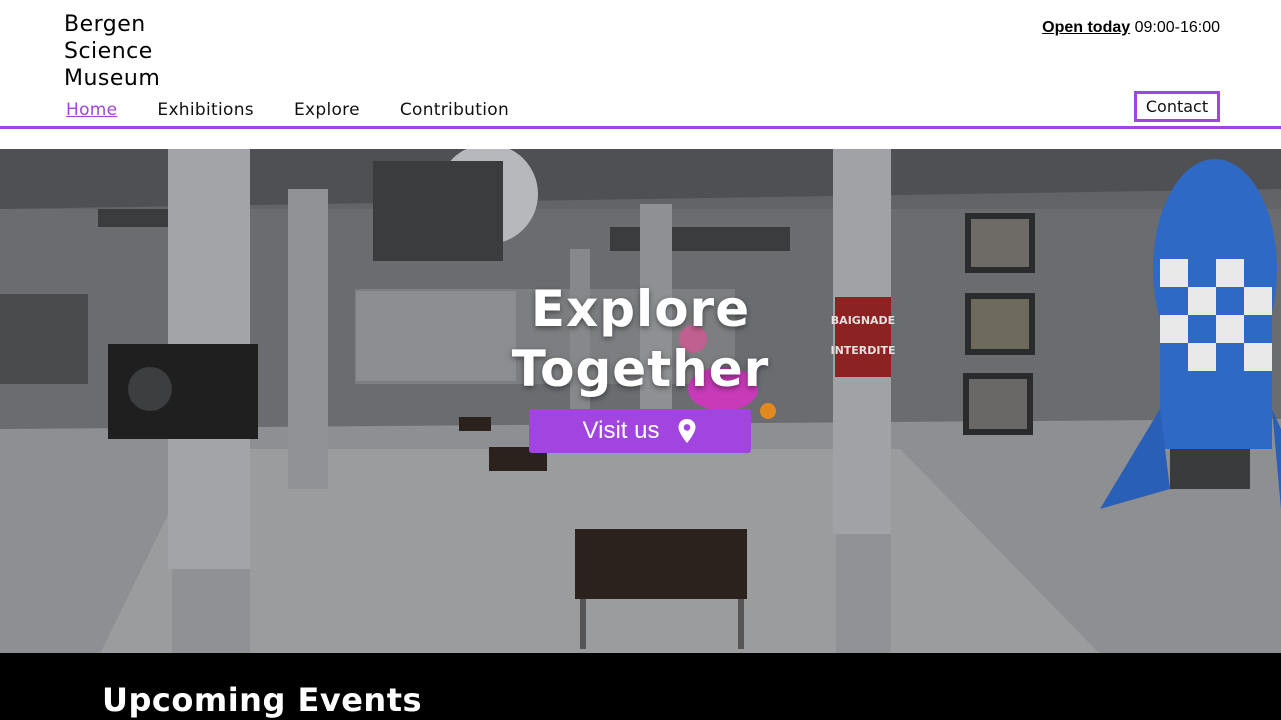 The image size is (1281, 720). I want to click on logo-line: Science, so click(108, 51).